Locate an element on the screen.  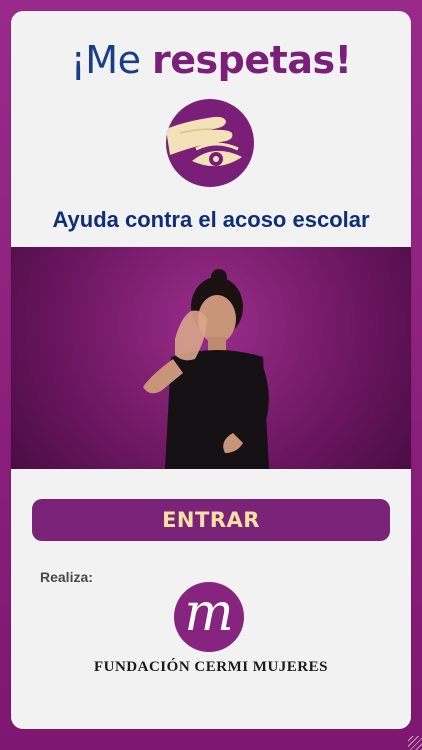
app-title: ¡Me respetas! is located at coordinates (211, 60).